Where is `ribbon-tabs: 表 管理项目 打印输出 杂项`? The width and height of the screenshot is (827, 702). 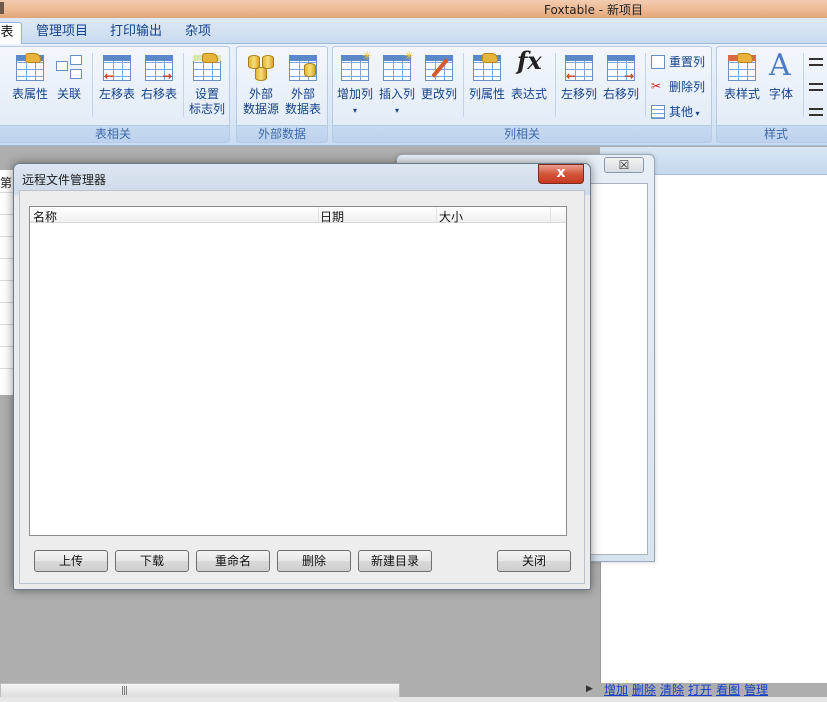 ribbon-tabs: 表 管理项目 打印输出 杂项 is located at coordinates (413, 31).